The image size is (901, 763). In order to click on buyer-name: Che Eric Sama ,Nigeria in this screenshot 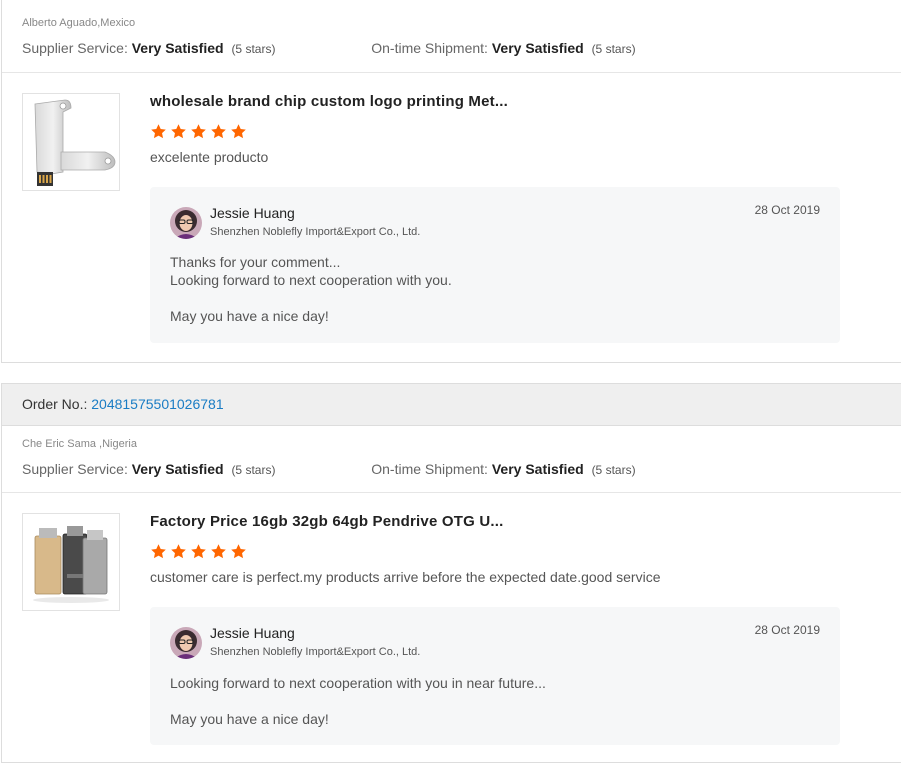, I will do `click(79, 444)`.